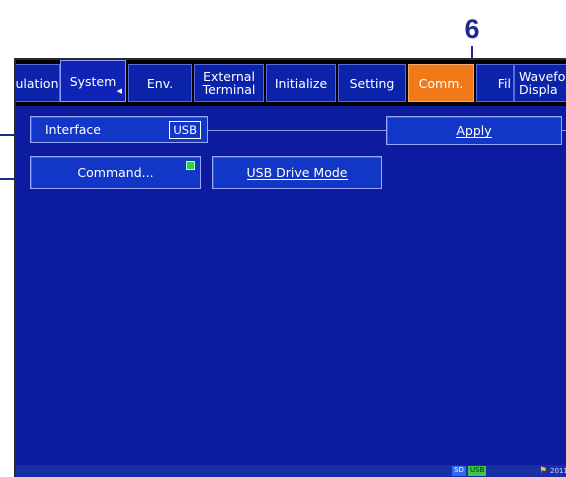 This screenshot has height=477, width=566. I want to click on tab-label: External Terminal, so click(229, 83).